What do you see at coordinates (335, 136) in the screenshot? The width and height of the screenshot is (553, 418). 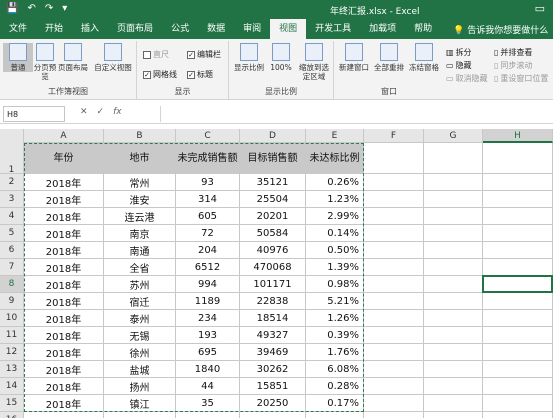 I see `column-header-E: E` at bounding box center [335, 136].